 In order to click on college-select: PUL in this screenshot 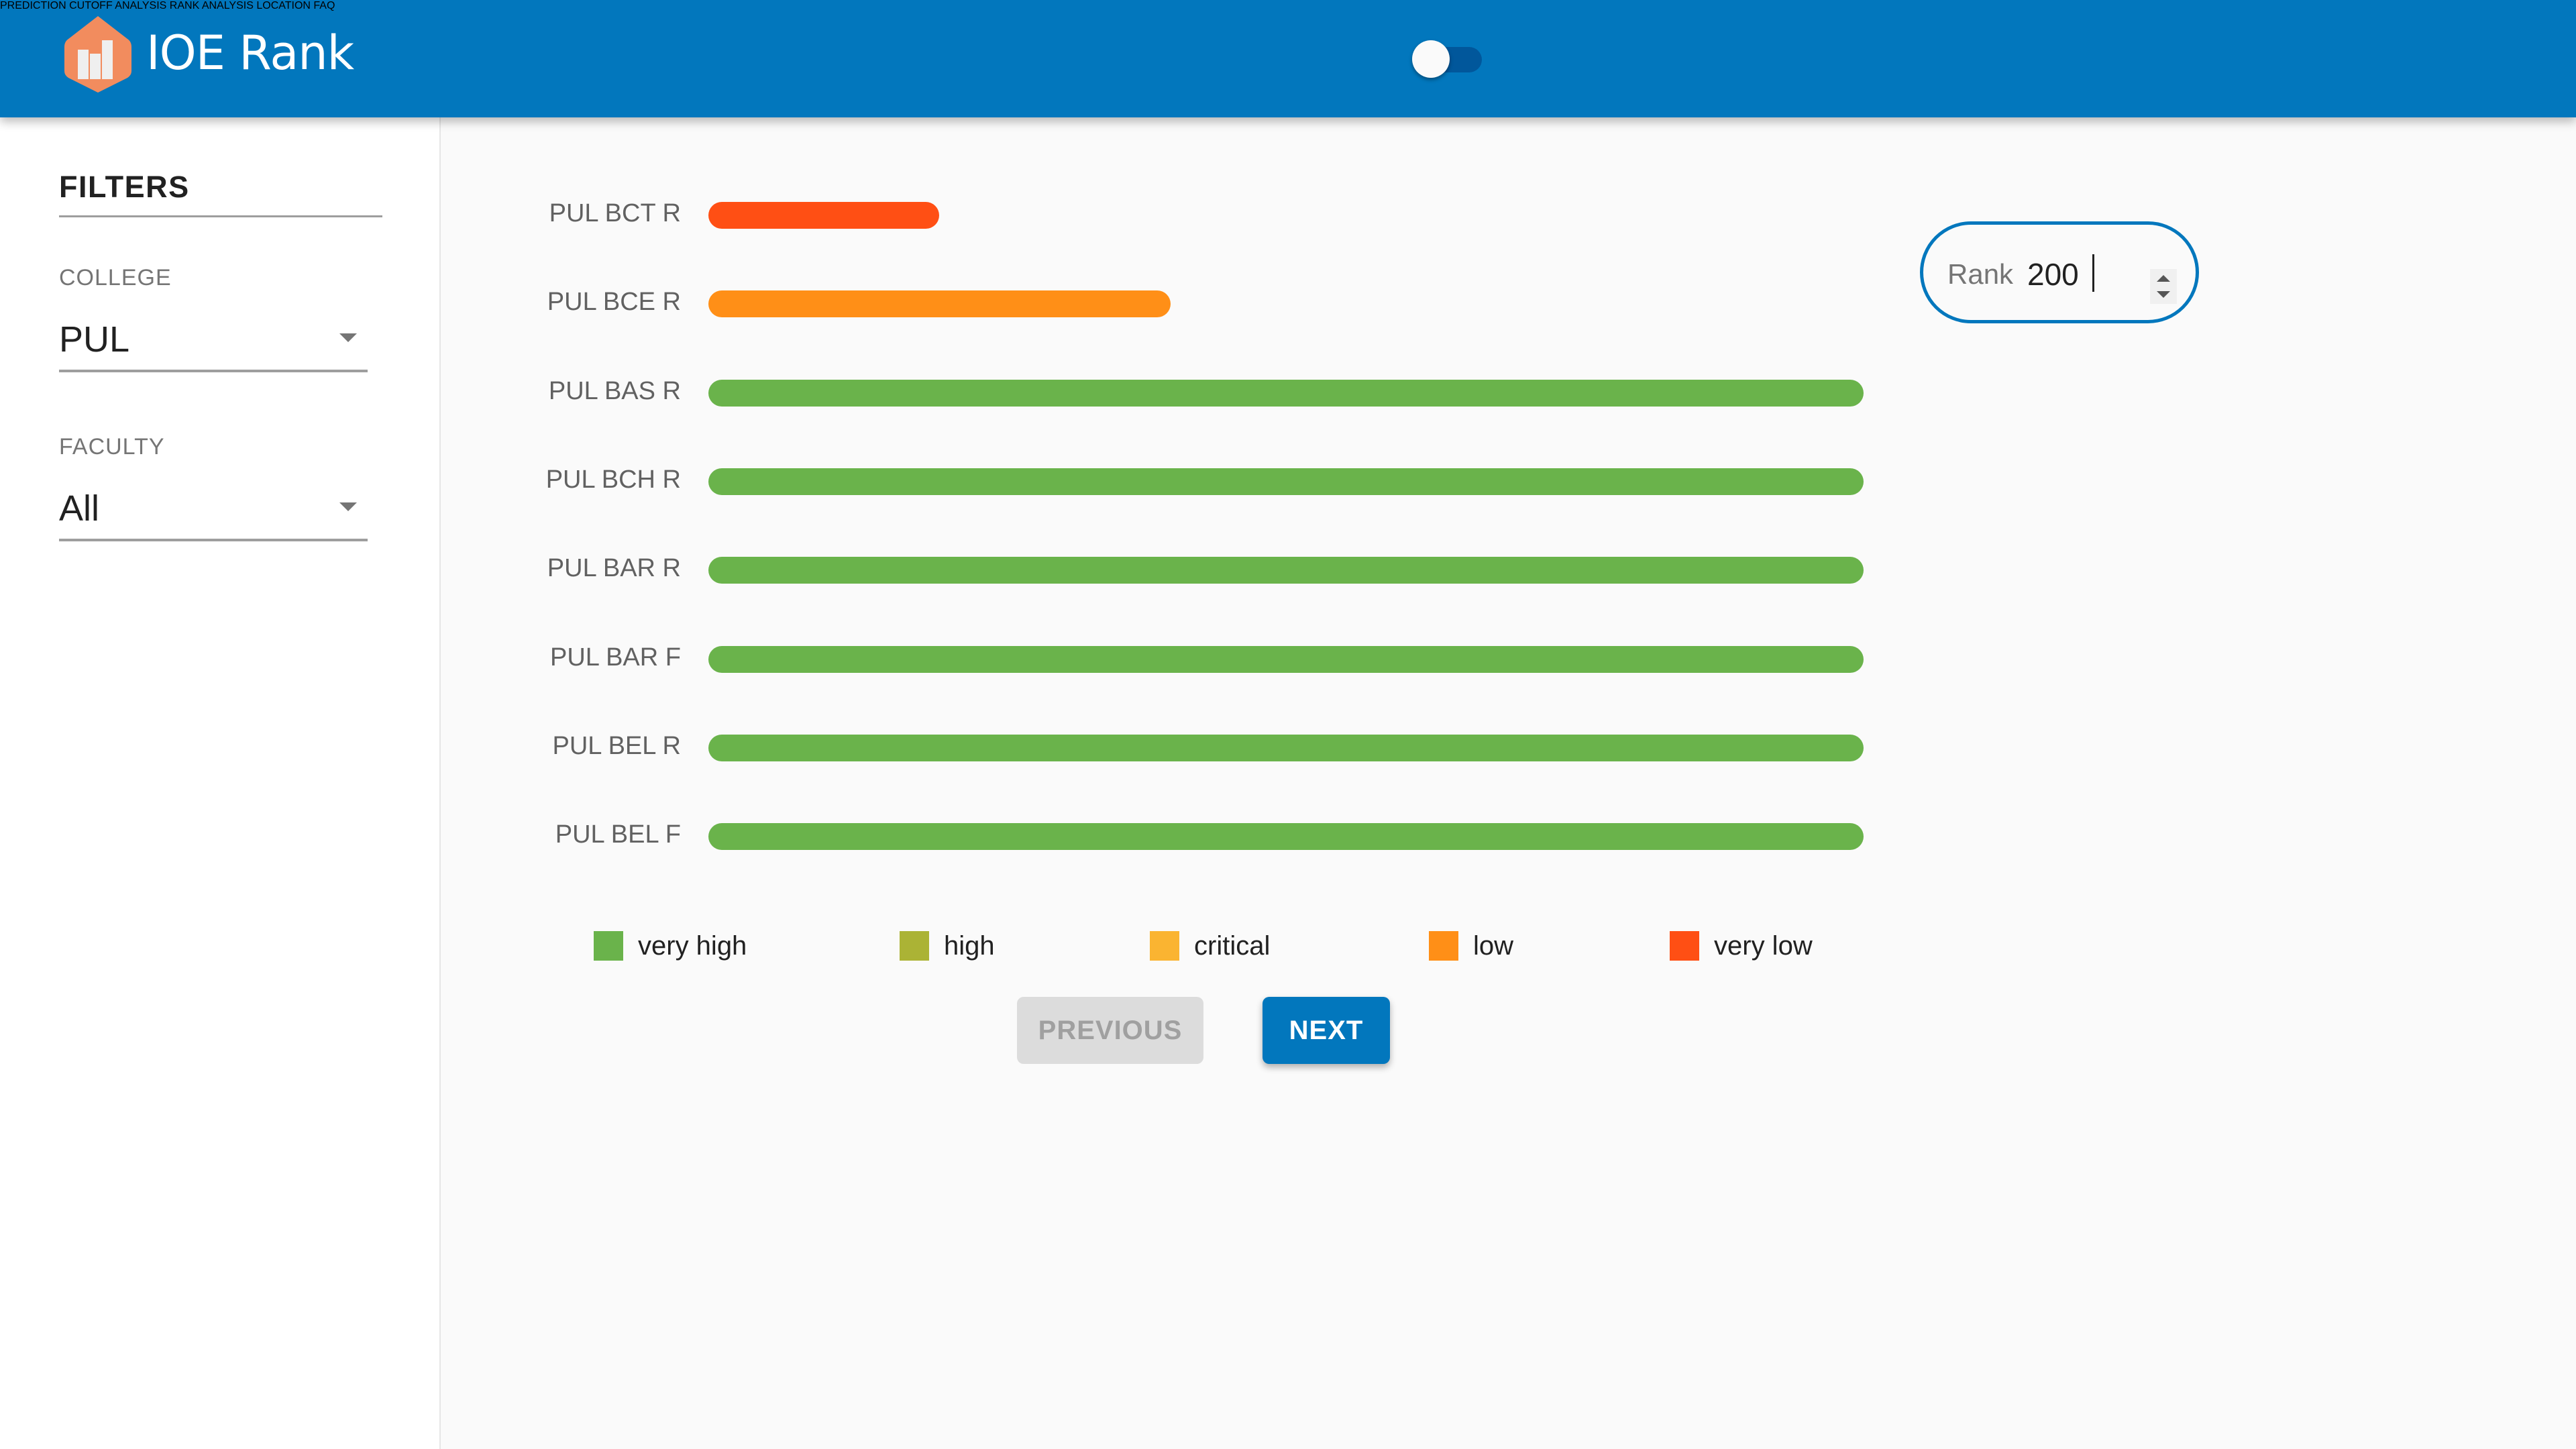, I will do `click(213, 342)`.